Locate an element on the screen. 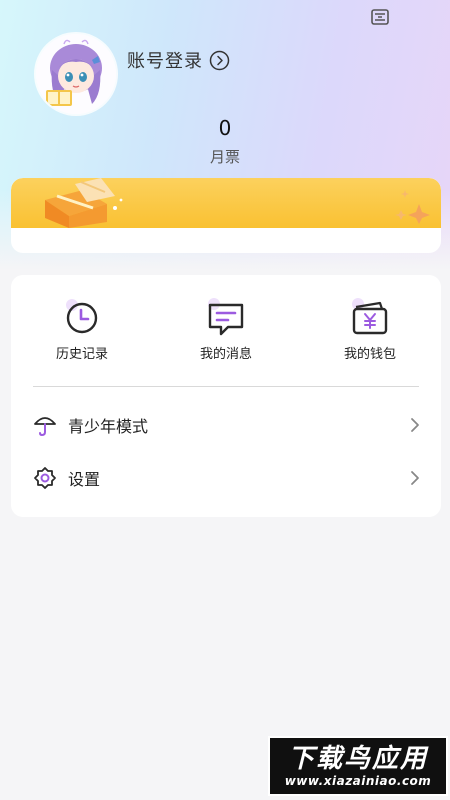 The image size is (450, 800). history-label: 历史记录 is located at coordinates (81, 354).